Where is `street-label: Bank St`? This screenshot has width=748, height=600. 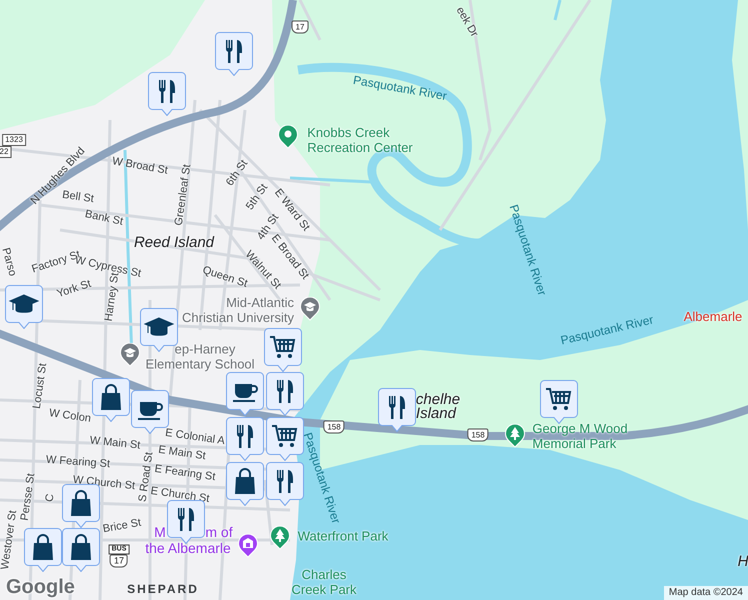 street-label: Bank St is located at coordinates (104, 218).